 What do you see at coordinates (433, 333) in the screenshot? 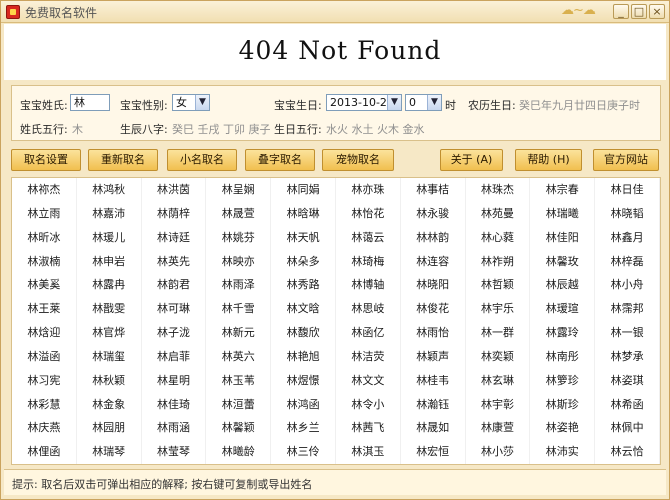
I see `name-cell: 林雨怡` at bounding box center [433, 333].